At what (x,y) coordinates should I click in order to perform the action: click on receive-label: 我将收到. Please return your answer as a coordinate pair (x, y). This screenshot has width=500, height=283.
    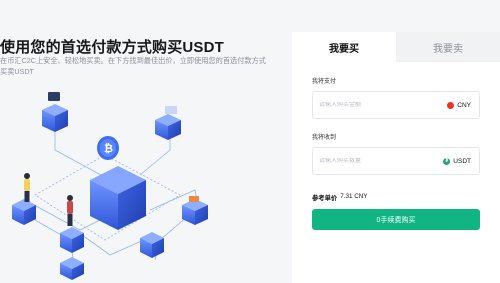
    Looking at the image, I should click on (324, 138).